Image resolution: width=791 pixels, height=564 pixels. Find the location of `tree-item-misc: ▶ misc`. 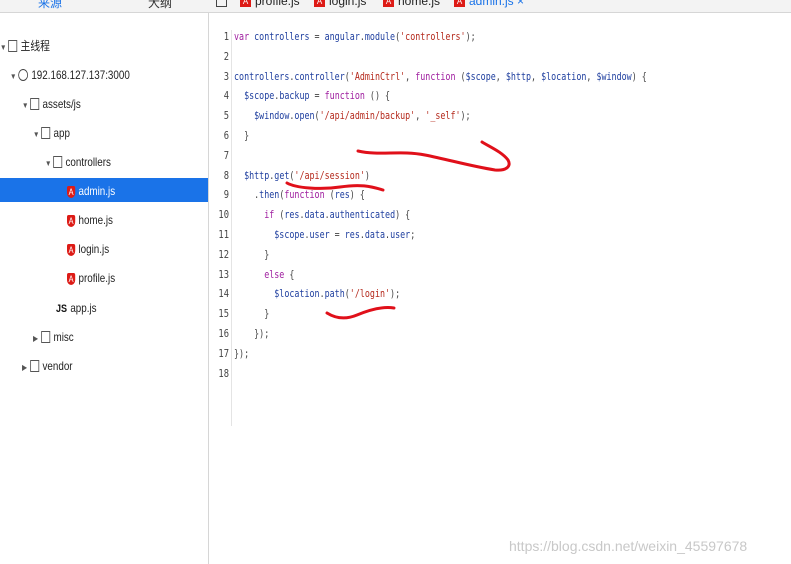

tree-item-misc: ▶ misc is located at coordinates (53, 337).